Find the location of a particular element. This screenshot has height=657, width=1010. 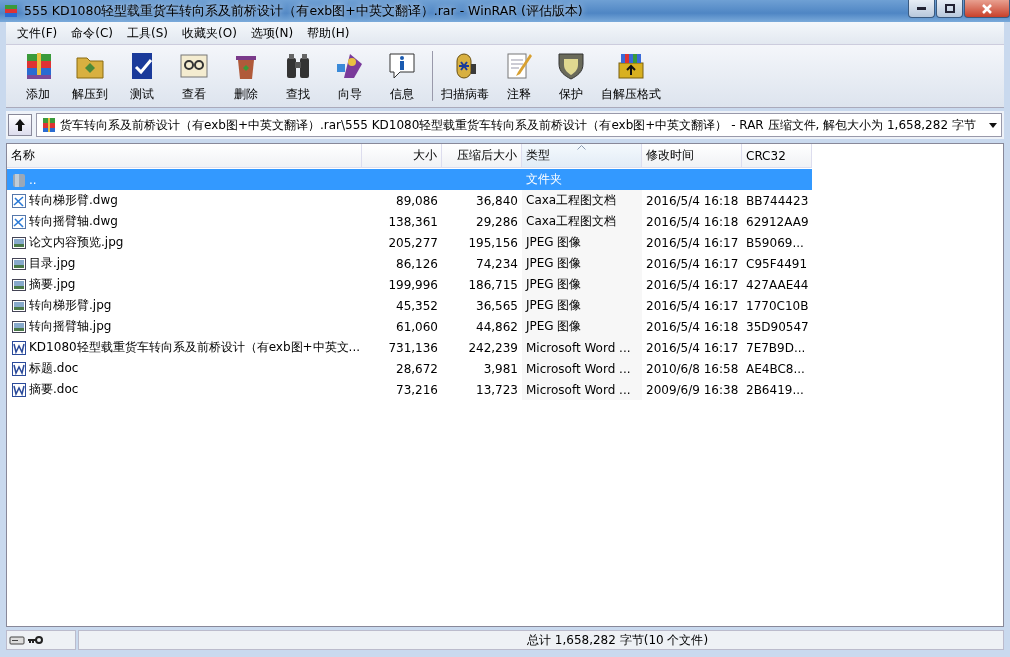

file-size: 138,361 is located at coordinates (413, 221).